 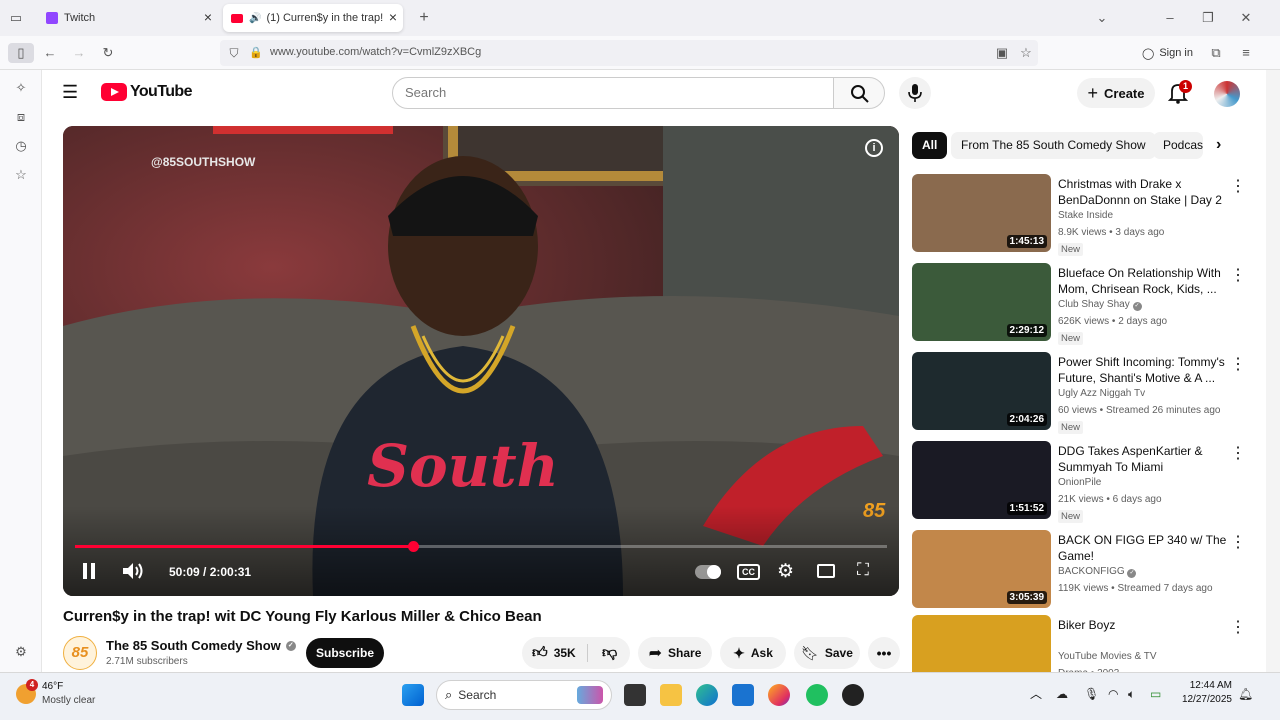 What do you see at coordinates (89, 573) in the screenshot?
I see `pause-button` at bounding box center [89, 573].